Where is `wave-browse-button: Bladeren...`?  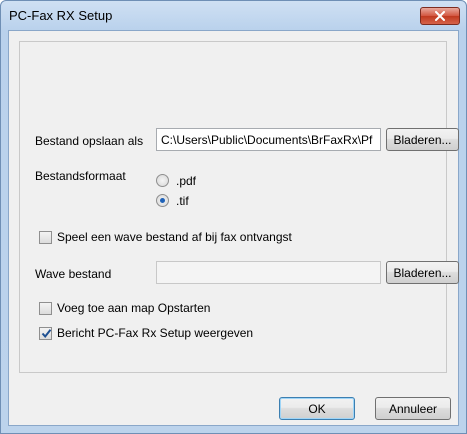
wave-browse-button: Bladeren... is located at coordinates (422, 272).